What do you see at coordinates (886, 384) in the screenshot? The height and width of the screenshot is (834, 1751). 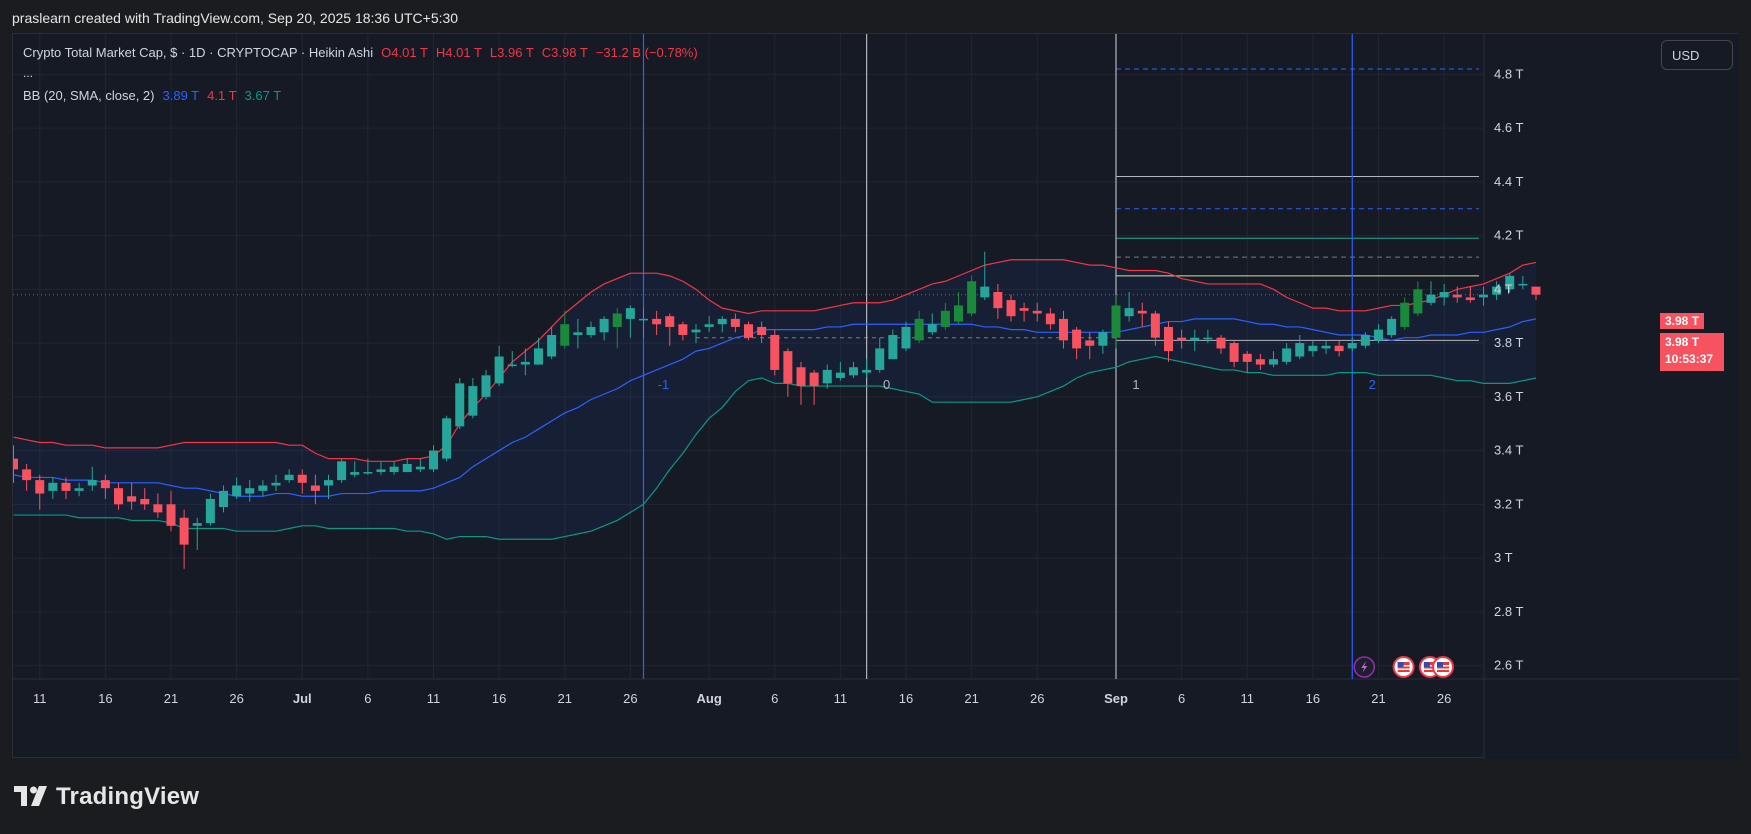 I see `cycle-label-1: 0` at bounding box center [886, 384].